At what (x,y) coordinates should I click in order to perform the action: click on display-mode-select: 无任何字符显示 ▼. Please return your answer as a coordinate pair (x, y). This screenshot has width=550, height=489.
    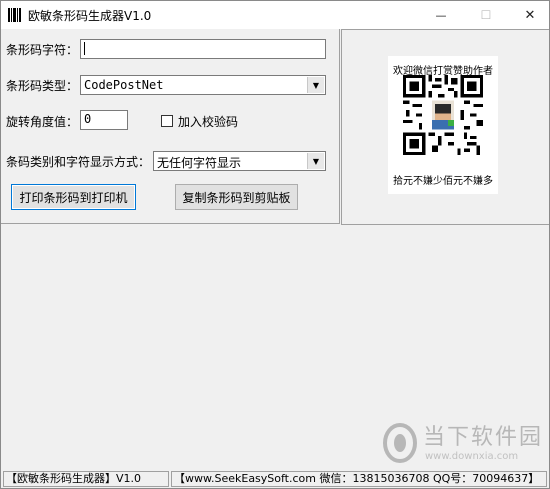
    Looking at the image, I should click on (239, 161).